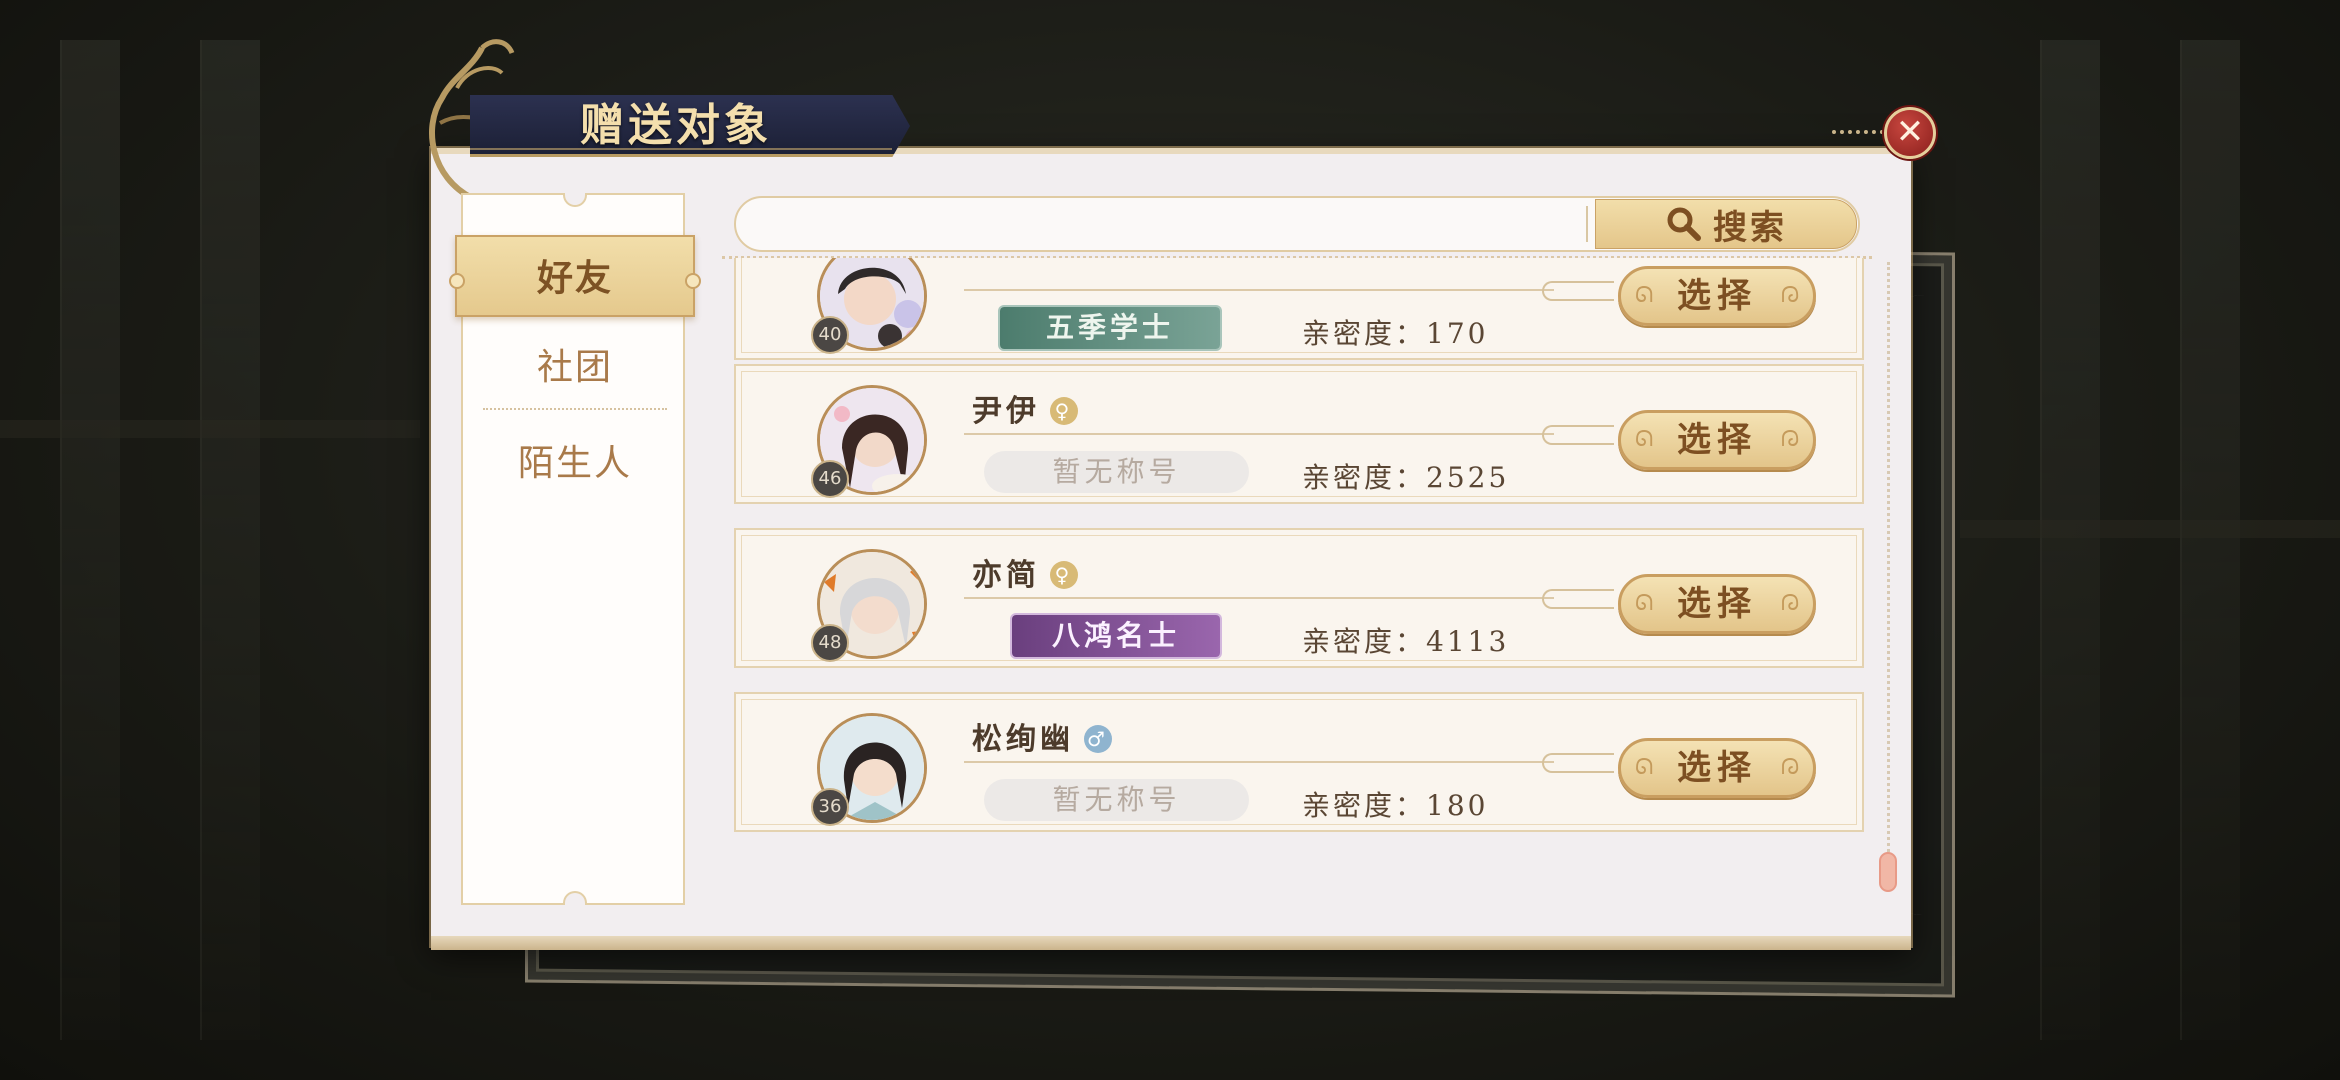 Image resolution: width=2340 pixels, height=1080 pixels. I want to click on title-badge: 八鸿名士, so click(1116, 636).